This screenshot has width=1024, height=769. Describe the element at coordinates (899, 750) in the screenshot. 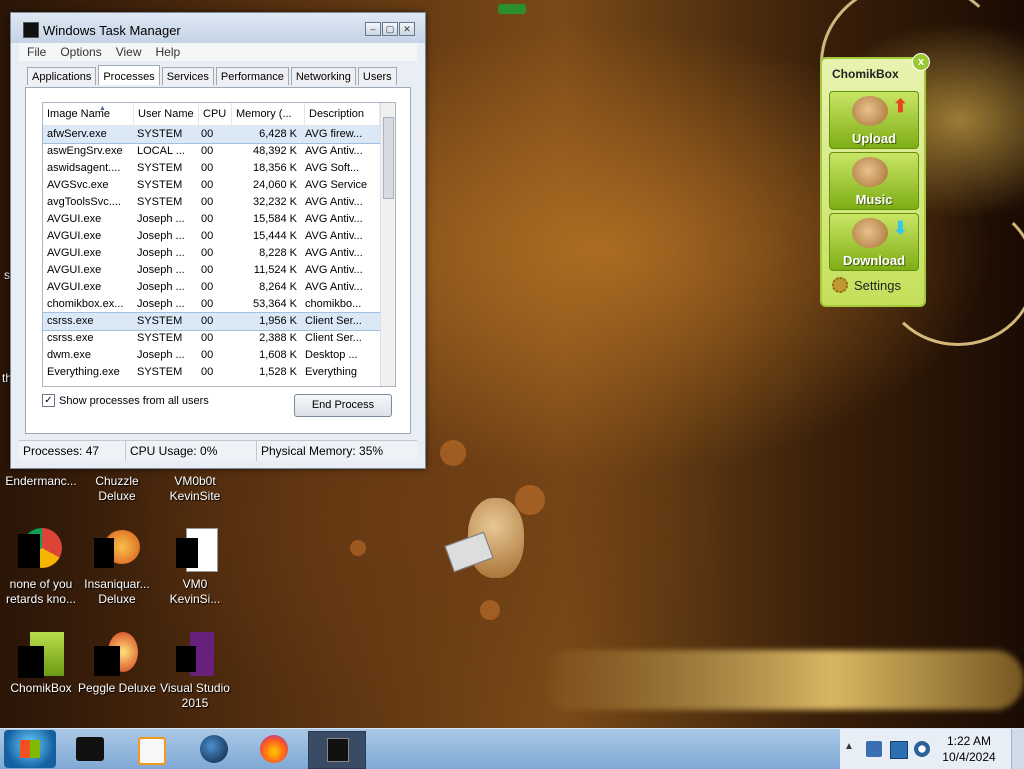

I see `monitor-icon` at that location.